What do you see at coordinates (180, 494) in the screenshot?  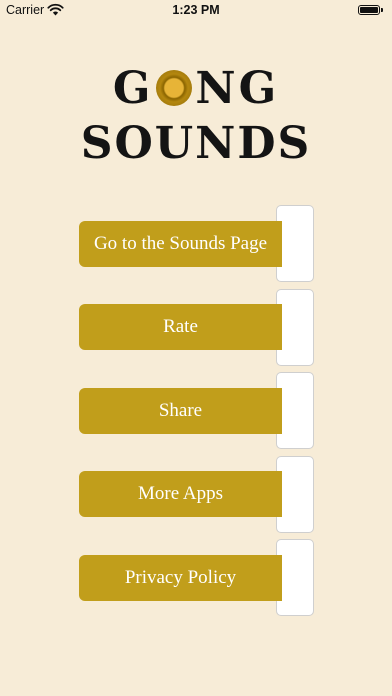 I see `more-apps-button: More Apps` at bounding box center [180, 494].